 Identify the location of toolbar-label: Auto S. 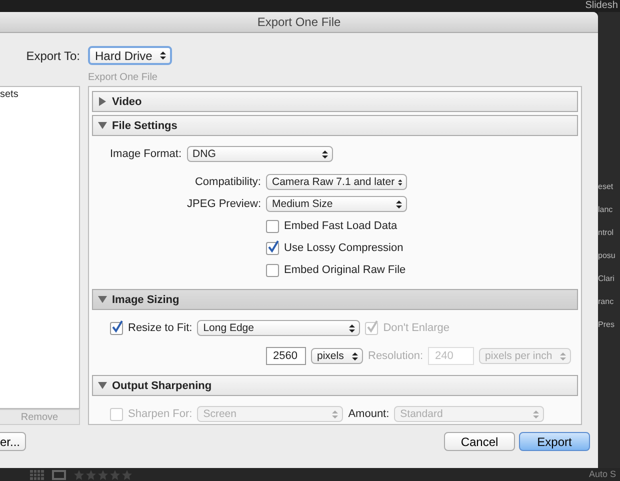
(602, 474).